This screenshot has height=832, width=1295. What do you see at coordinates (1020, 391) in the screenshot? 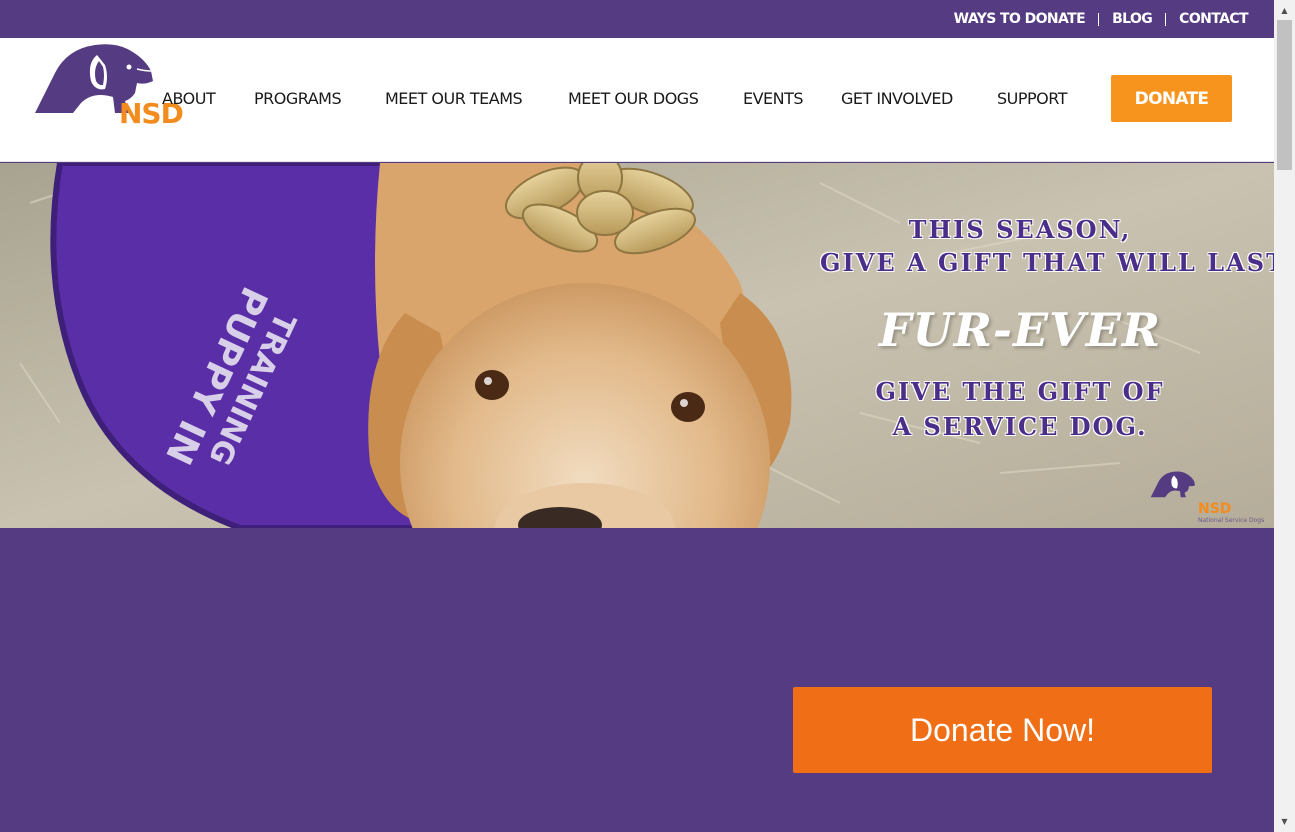
I see `hero-line-3: GIVE THE GIFT OF` at bounding box center [1020, 391].